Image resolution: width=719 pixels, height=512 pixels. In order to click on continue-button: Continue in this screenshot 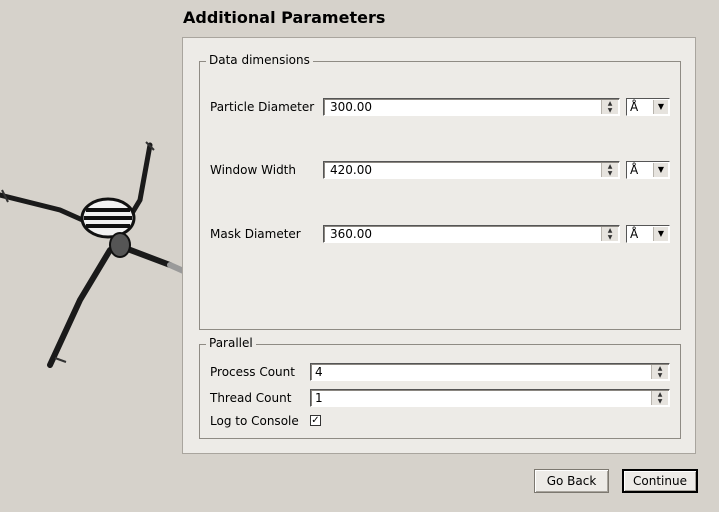, I will do `click(660, 481)`.